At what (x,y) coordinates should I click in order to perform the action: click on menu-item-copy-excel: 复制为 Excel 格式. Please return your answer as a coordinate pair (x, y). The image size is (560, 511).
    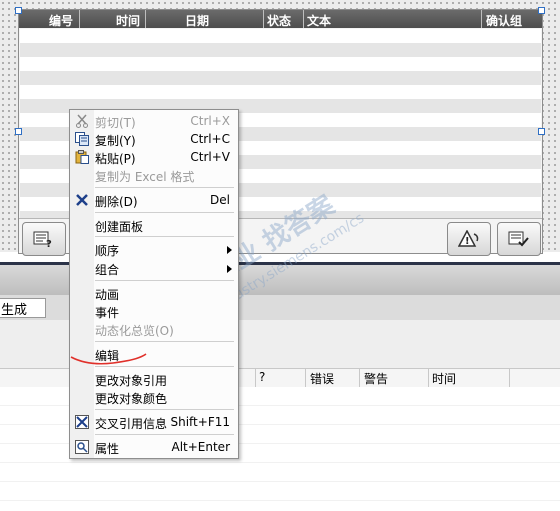
    Looking at the image, I should click on (154, 175).